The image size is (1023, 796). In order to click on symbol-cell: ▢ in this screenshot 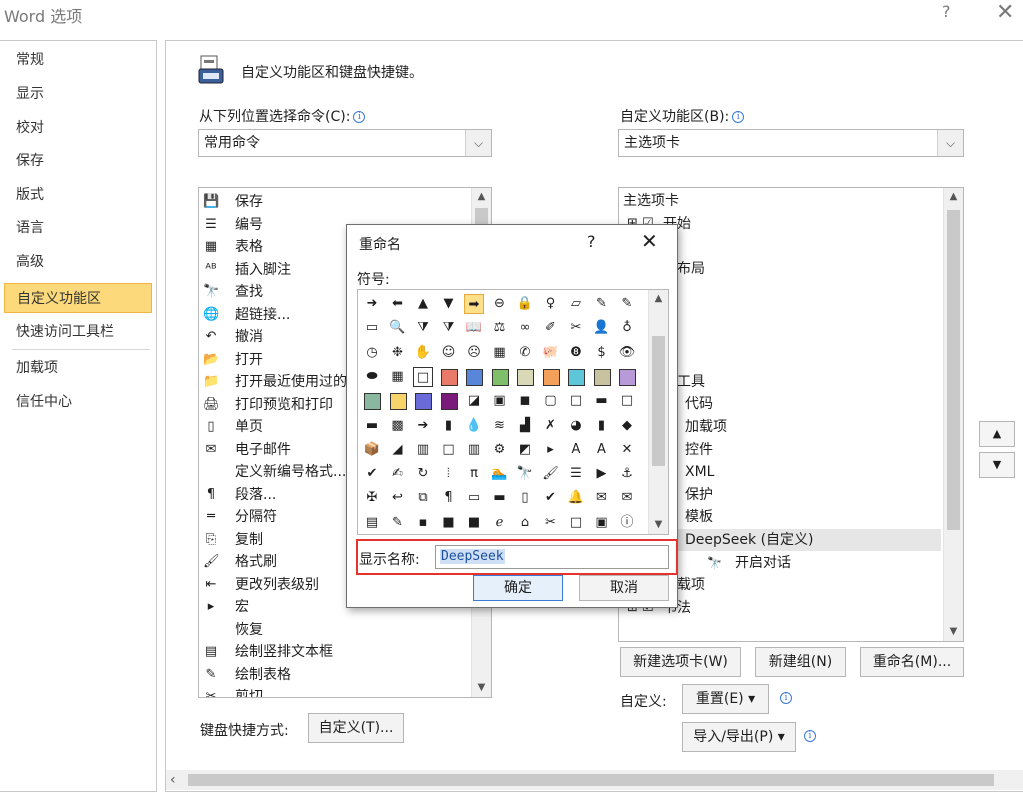, I will do `click(551, 401)`.